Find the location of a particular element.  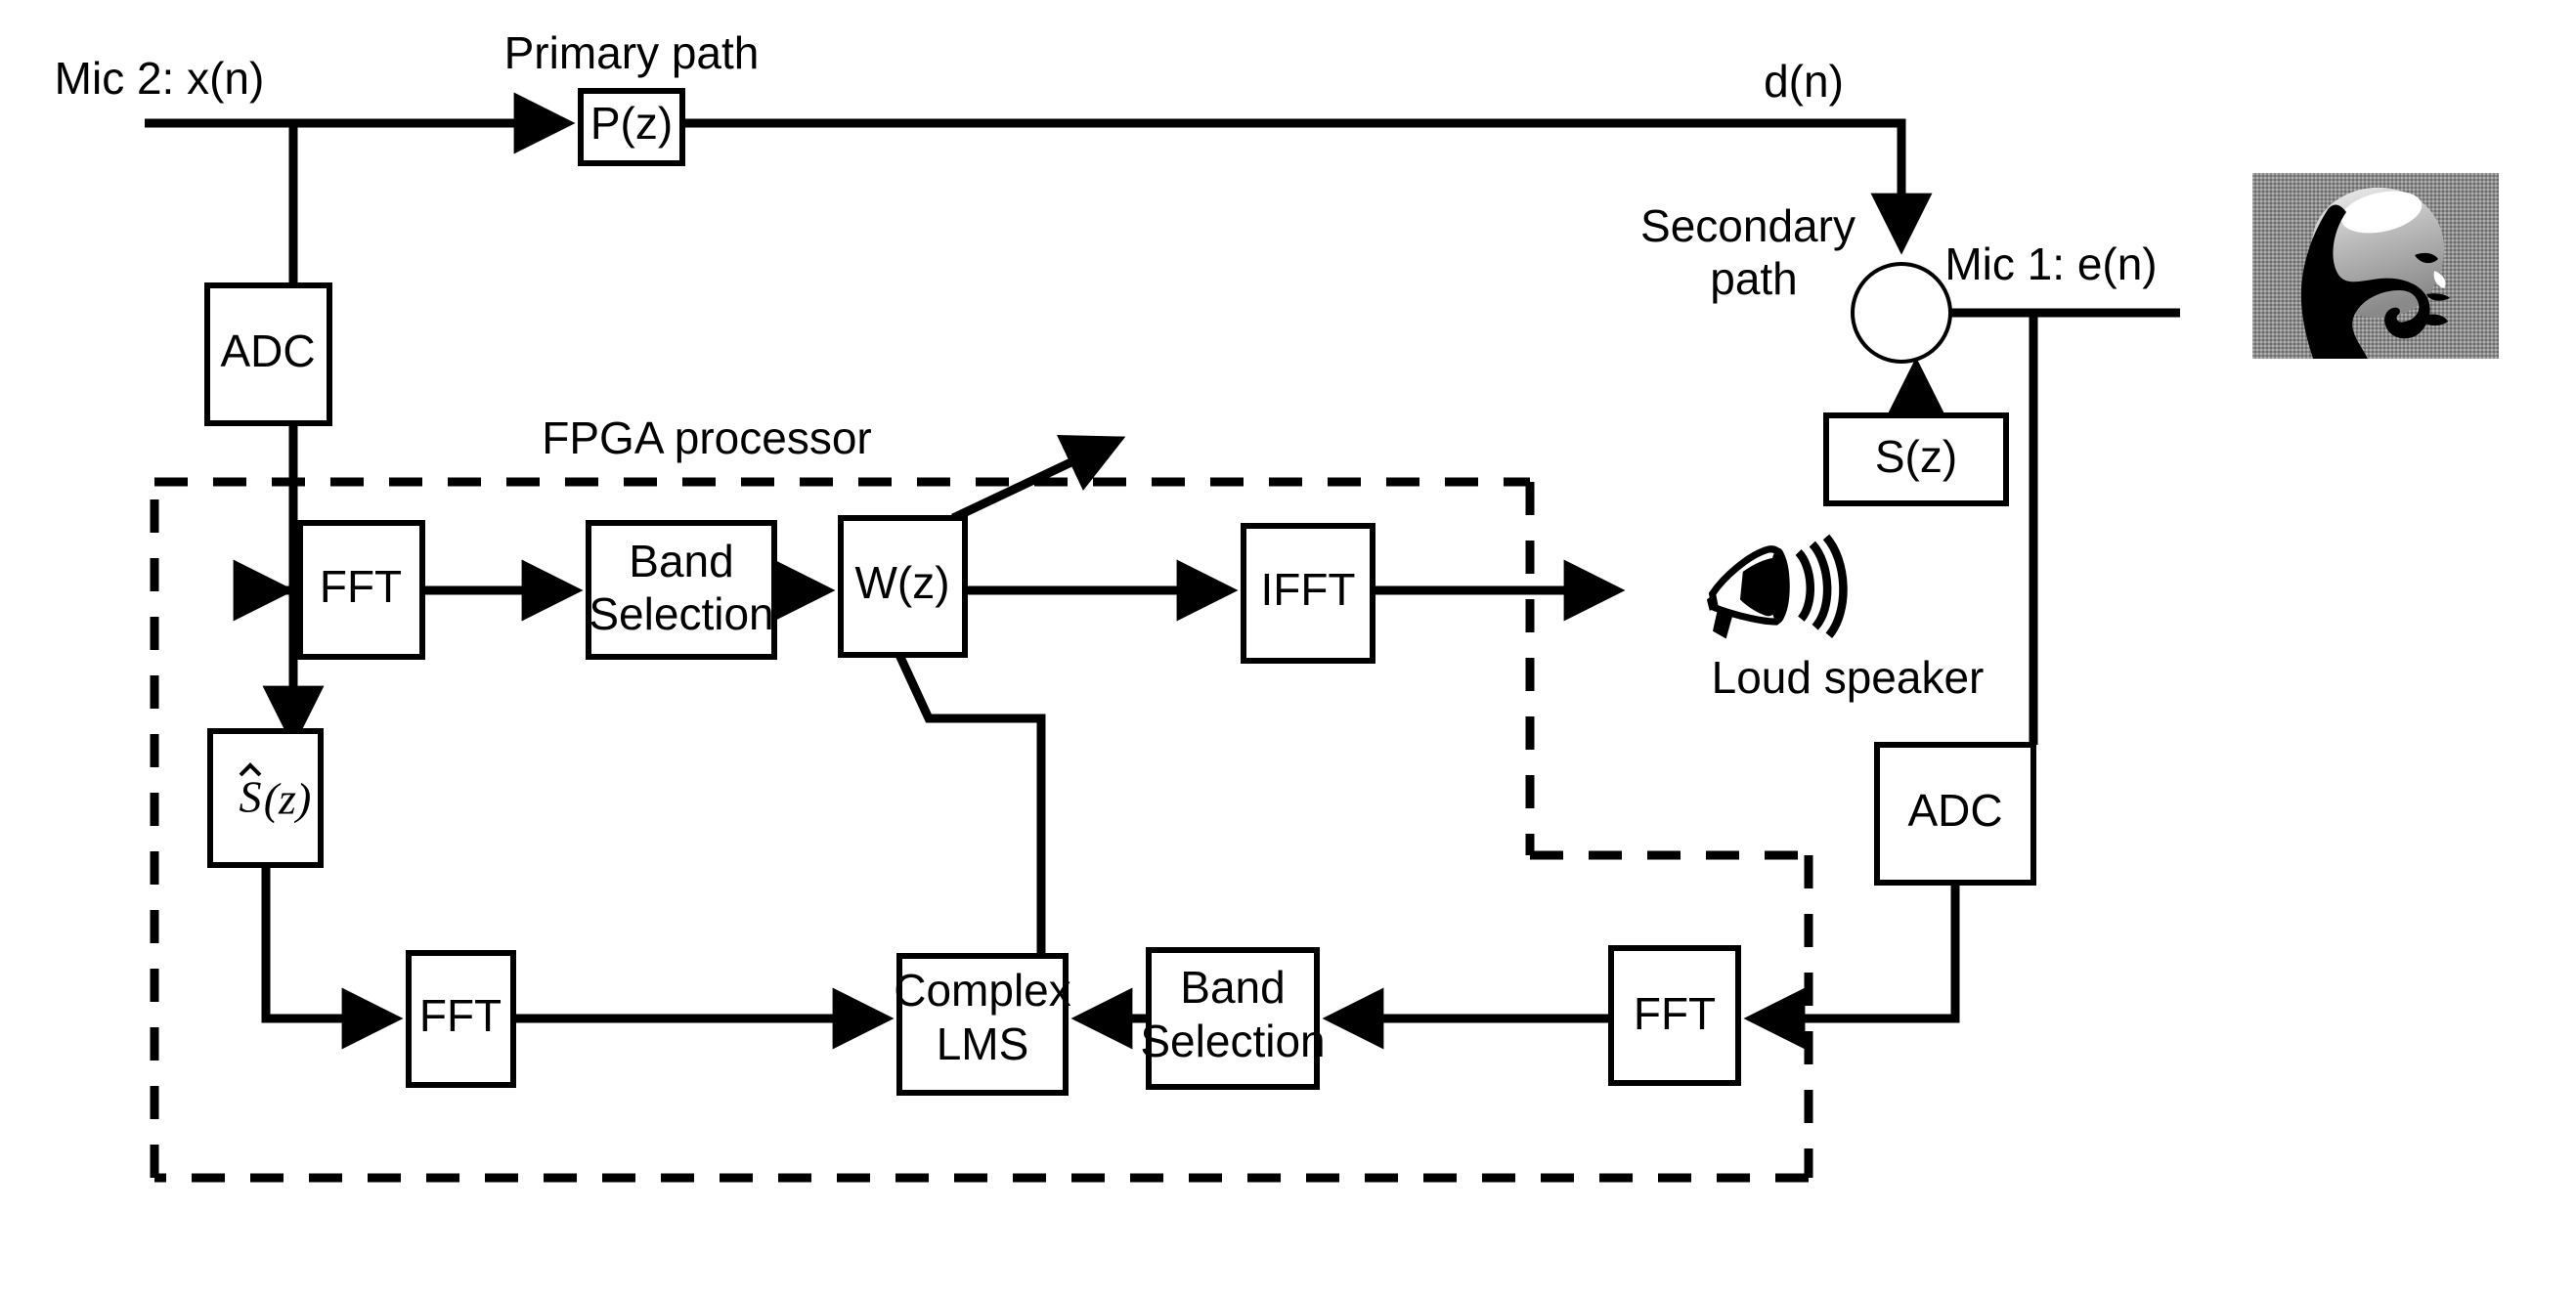

label-band-bottom-line1: Band is located at coordinates (1232, 987).